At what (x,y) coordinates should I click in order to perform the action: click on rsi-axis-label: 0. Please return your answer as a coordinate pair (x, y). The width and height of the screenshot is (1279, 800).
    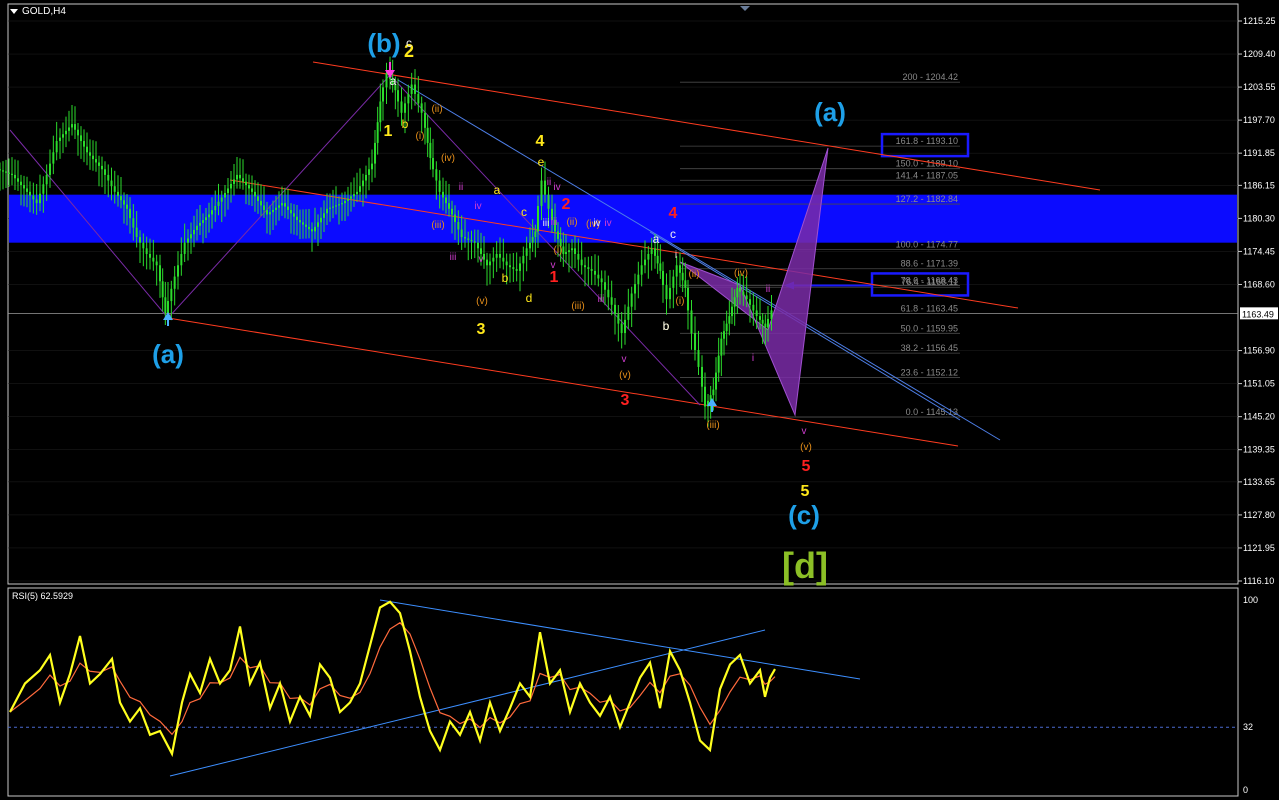
    Looking at the image, I should click on (1245, 790).